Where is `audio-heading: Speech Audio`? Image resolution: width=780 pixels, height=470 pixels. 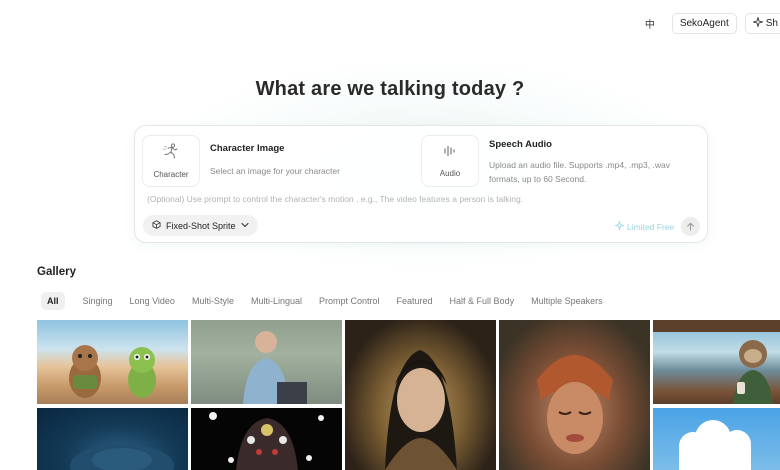 audio-heading: Speech Audio is located at coordinates (520, 144).